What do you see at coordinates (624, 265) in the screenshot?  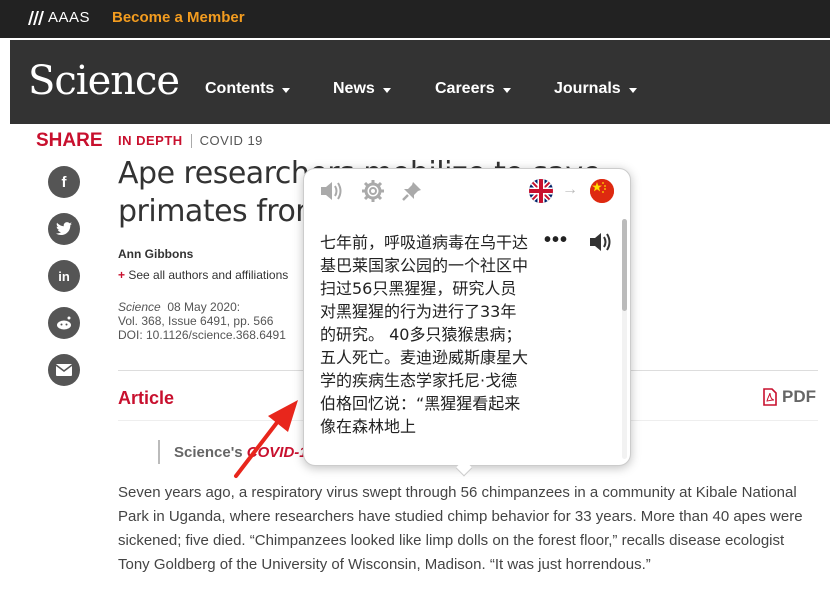 I see `popup-scrollbar-thumb` at bounding box center [624, 265].